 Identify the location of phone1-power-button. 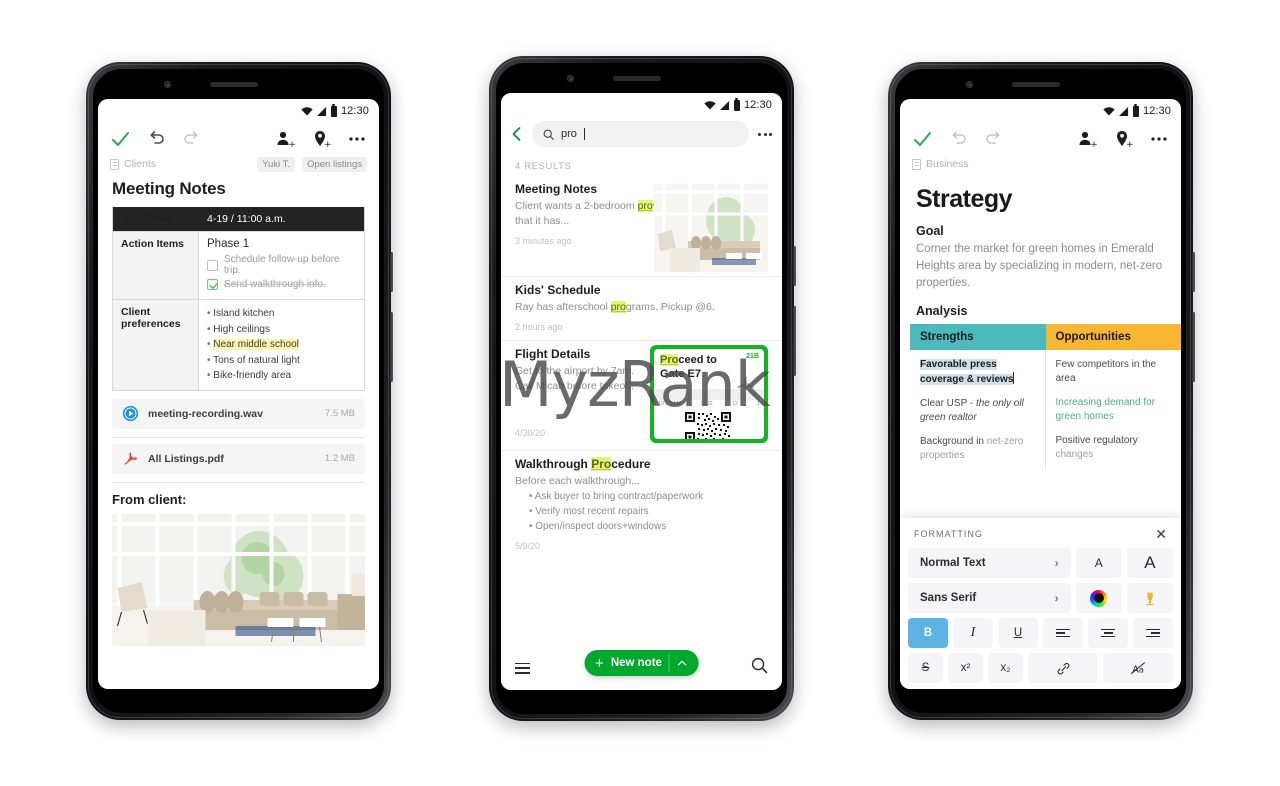
(391, 347).